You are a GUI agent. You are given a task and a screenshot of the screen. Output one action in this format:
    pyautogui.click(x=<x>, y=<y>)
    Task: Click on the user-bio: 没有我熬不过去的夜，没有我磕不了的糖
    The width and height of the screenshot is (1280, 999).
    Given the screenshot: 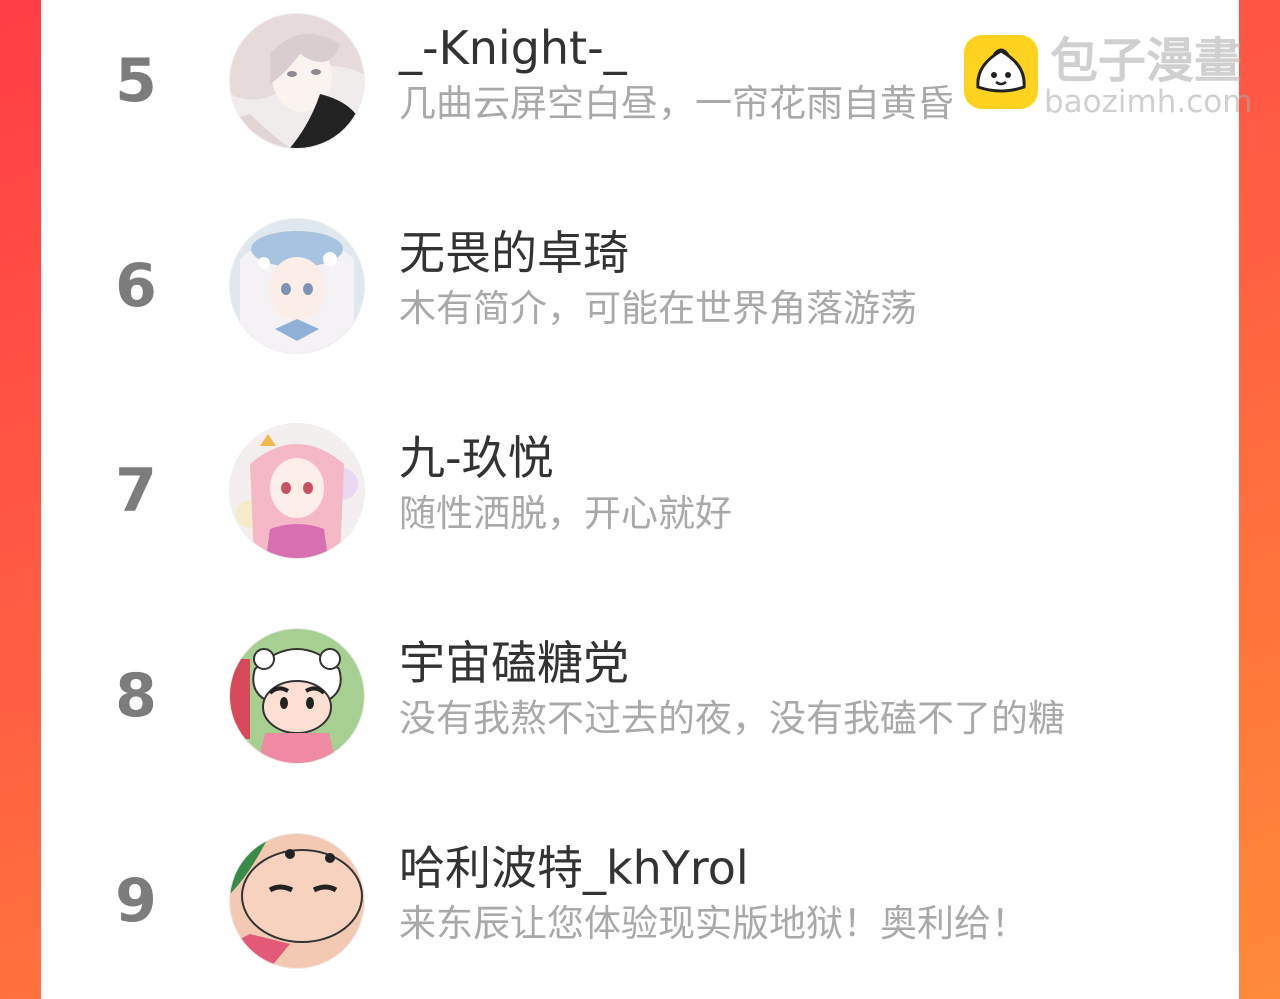 What is the action you would take?
    pyautogui.click(x=732, y=718)
    